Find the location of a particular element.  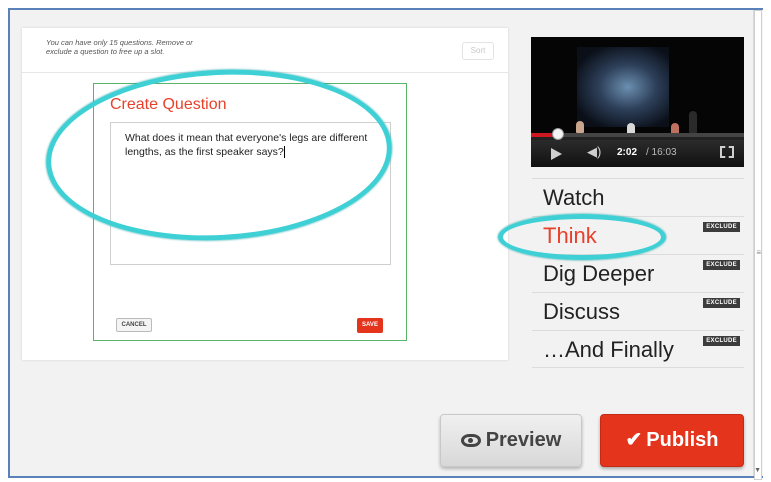

nav-item-dig-deeper: Dig Deeper EXCLUDE is located at coordinates (638, 273).